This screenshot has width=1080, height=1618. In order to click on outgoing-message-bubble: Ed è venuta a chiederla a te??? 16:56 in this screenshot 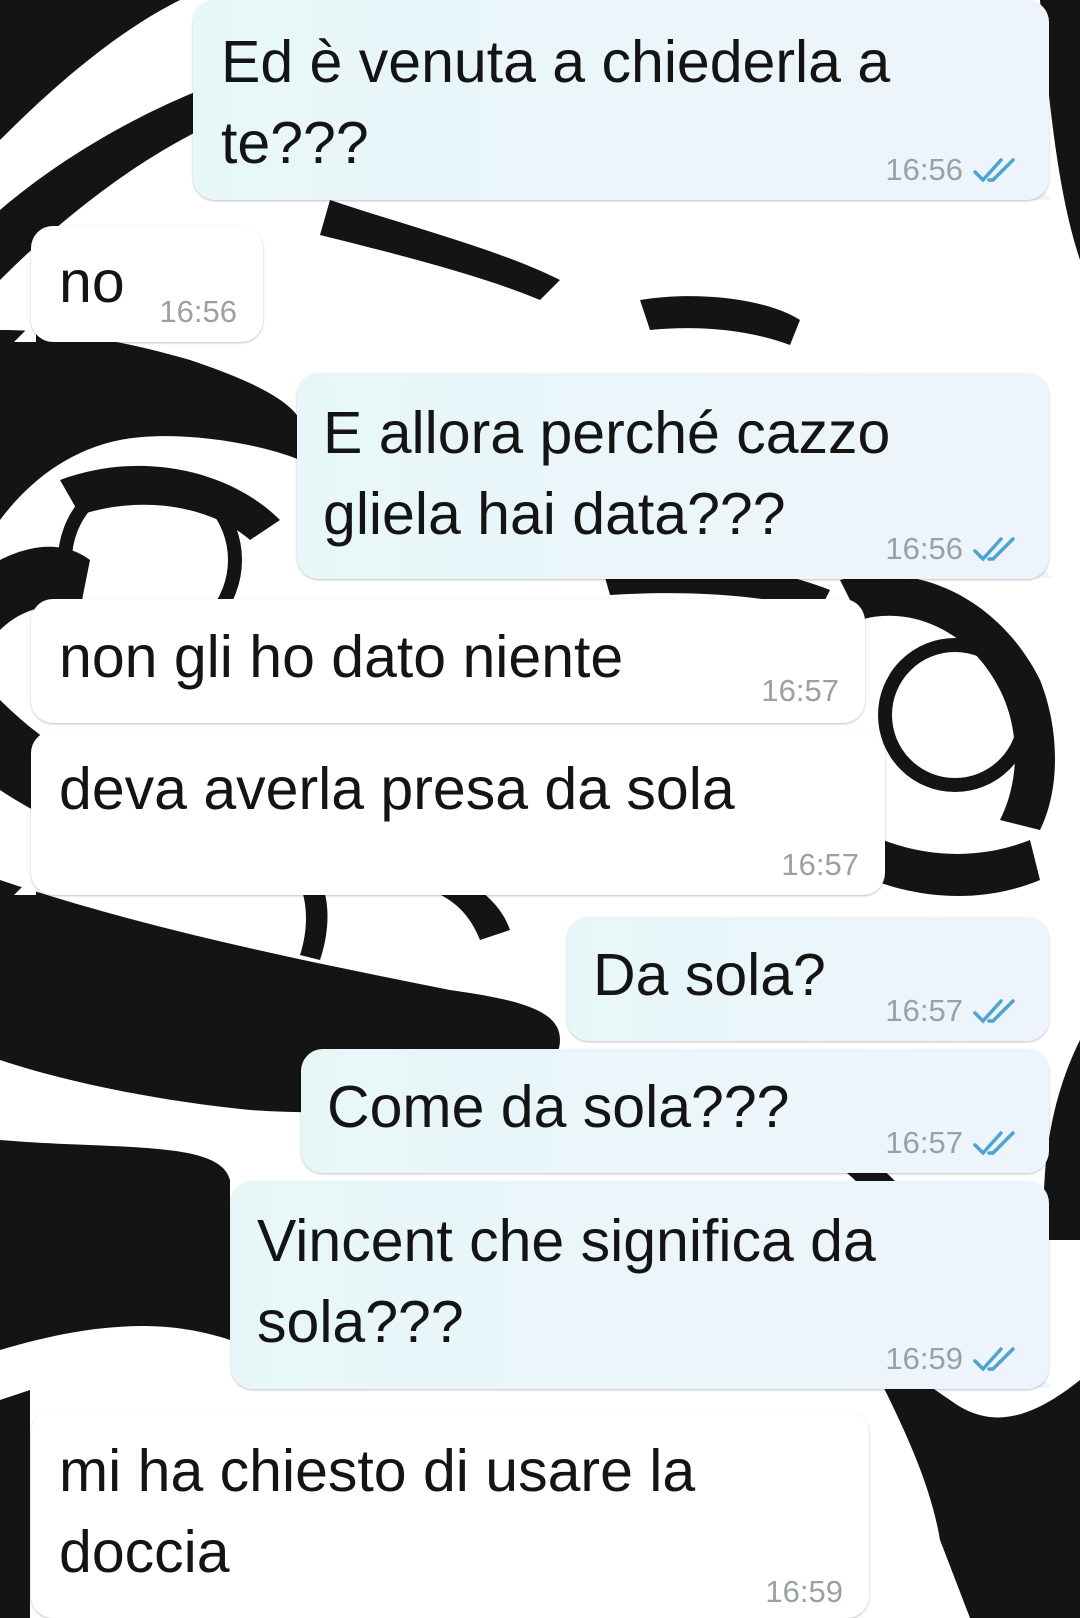, I will do `click(621, 100)`.